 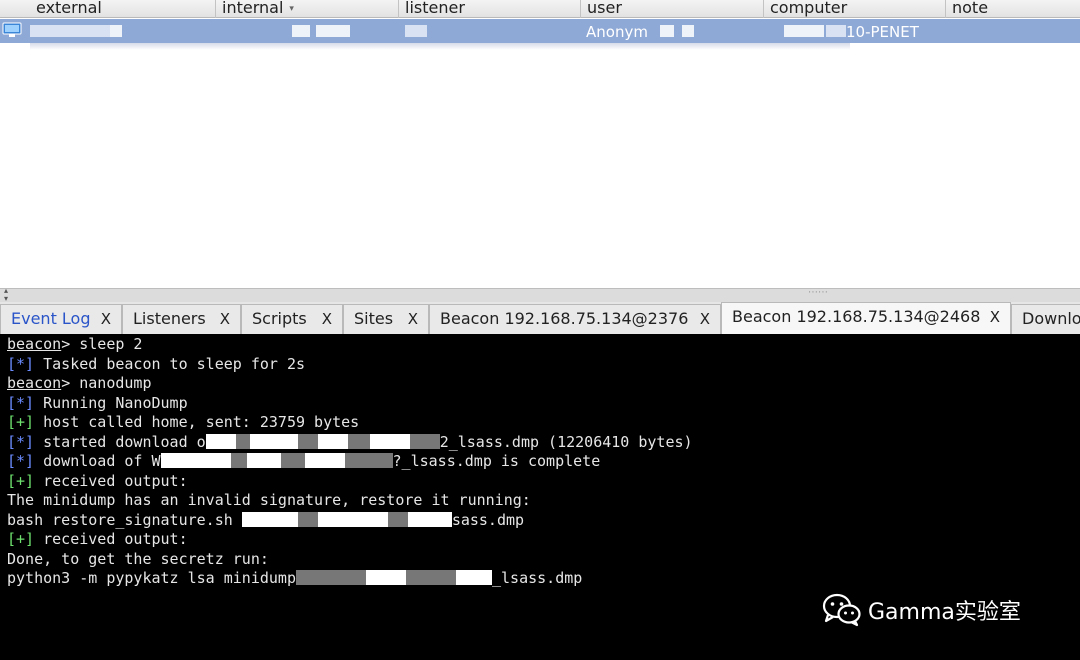 I want to click on watermark: Gamma实验室, so click(x=921, y=610).